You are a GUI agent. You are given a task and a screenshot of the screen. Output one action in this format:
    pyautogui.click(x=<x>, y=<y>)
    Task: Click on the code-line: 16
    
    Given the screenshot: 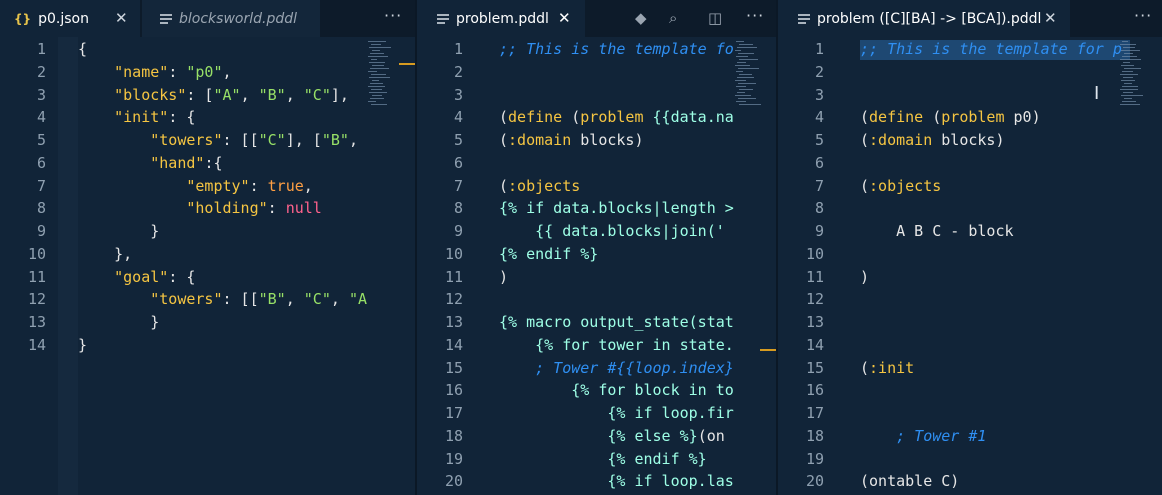 What is the action you would take?
    pyautogui.click(x=970, y=390)
    